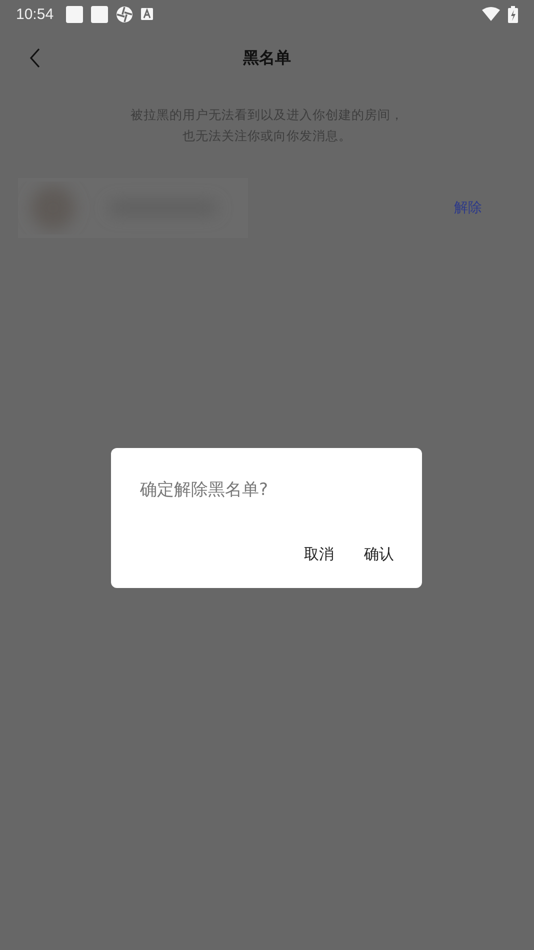  Describe the element at coordinates (205, 490) in the screenshot. I see `dialog-message: 确定解除黑名单?` at that location.